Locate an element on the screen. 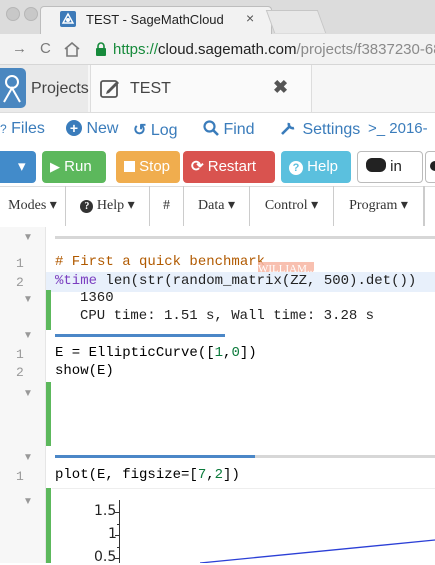 The width and height of the screenshot is (435, 565). elliptic-curve-plot is located at coordinates (317, 551).